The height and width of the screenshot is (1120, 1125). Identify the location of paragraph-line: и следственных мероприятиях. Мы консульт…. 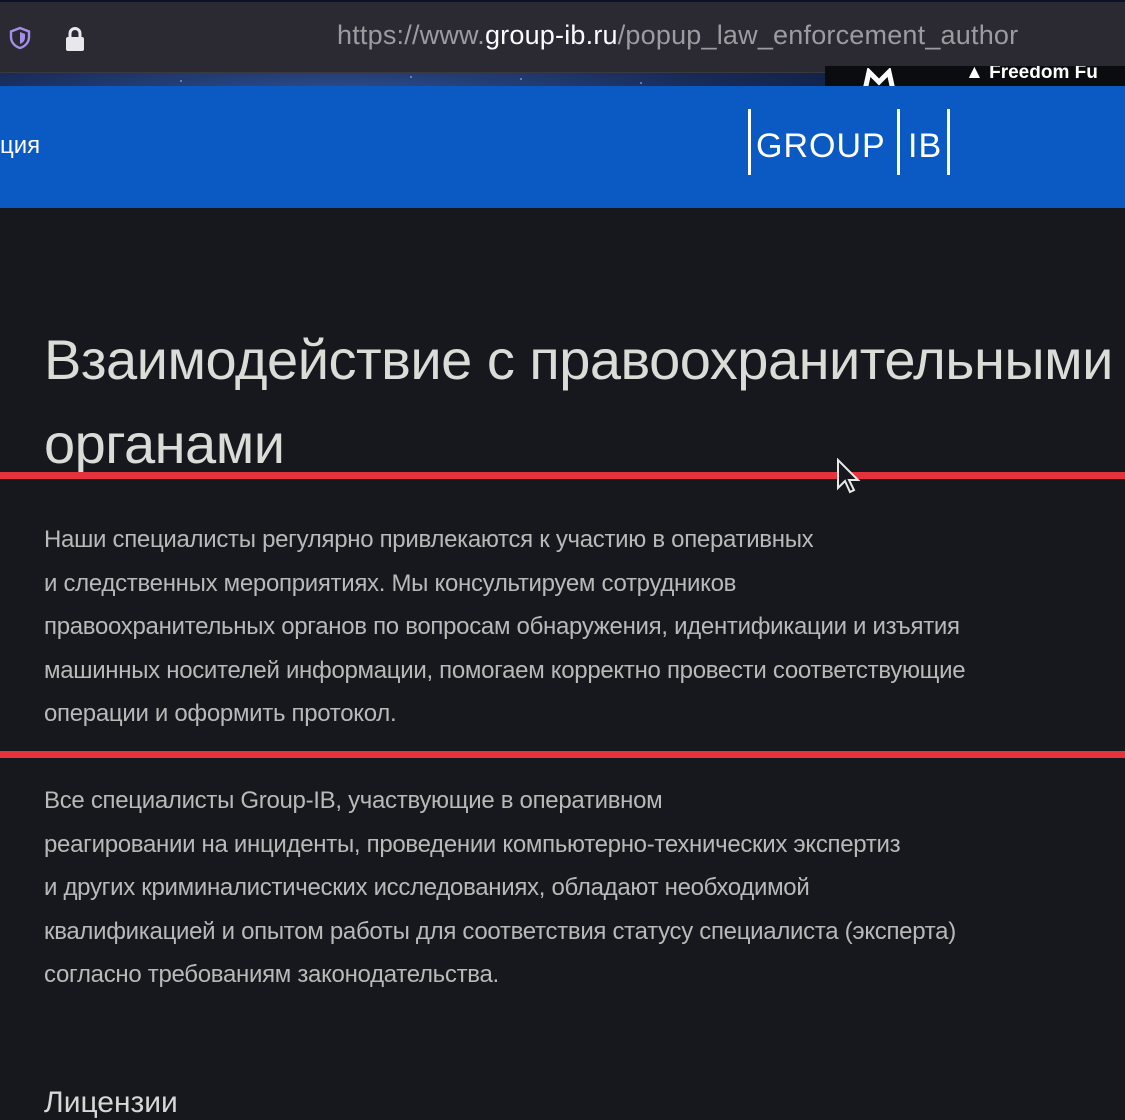
(390, 583).